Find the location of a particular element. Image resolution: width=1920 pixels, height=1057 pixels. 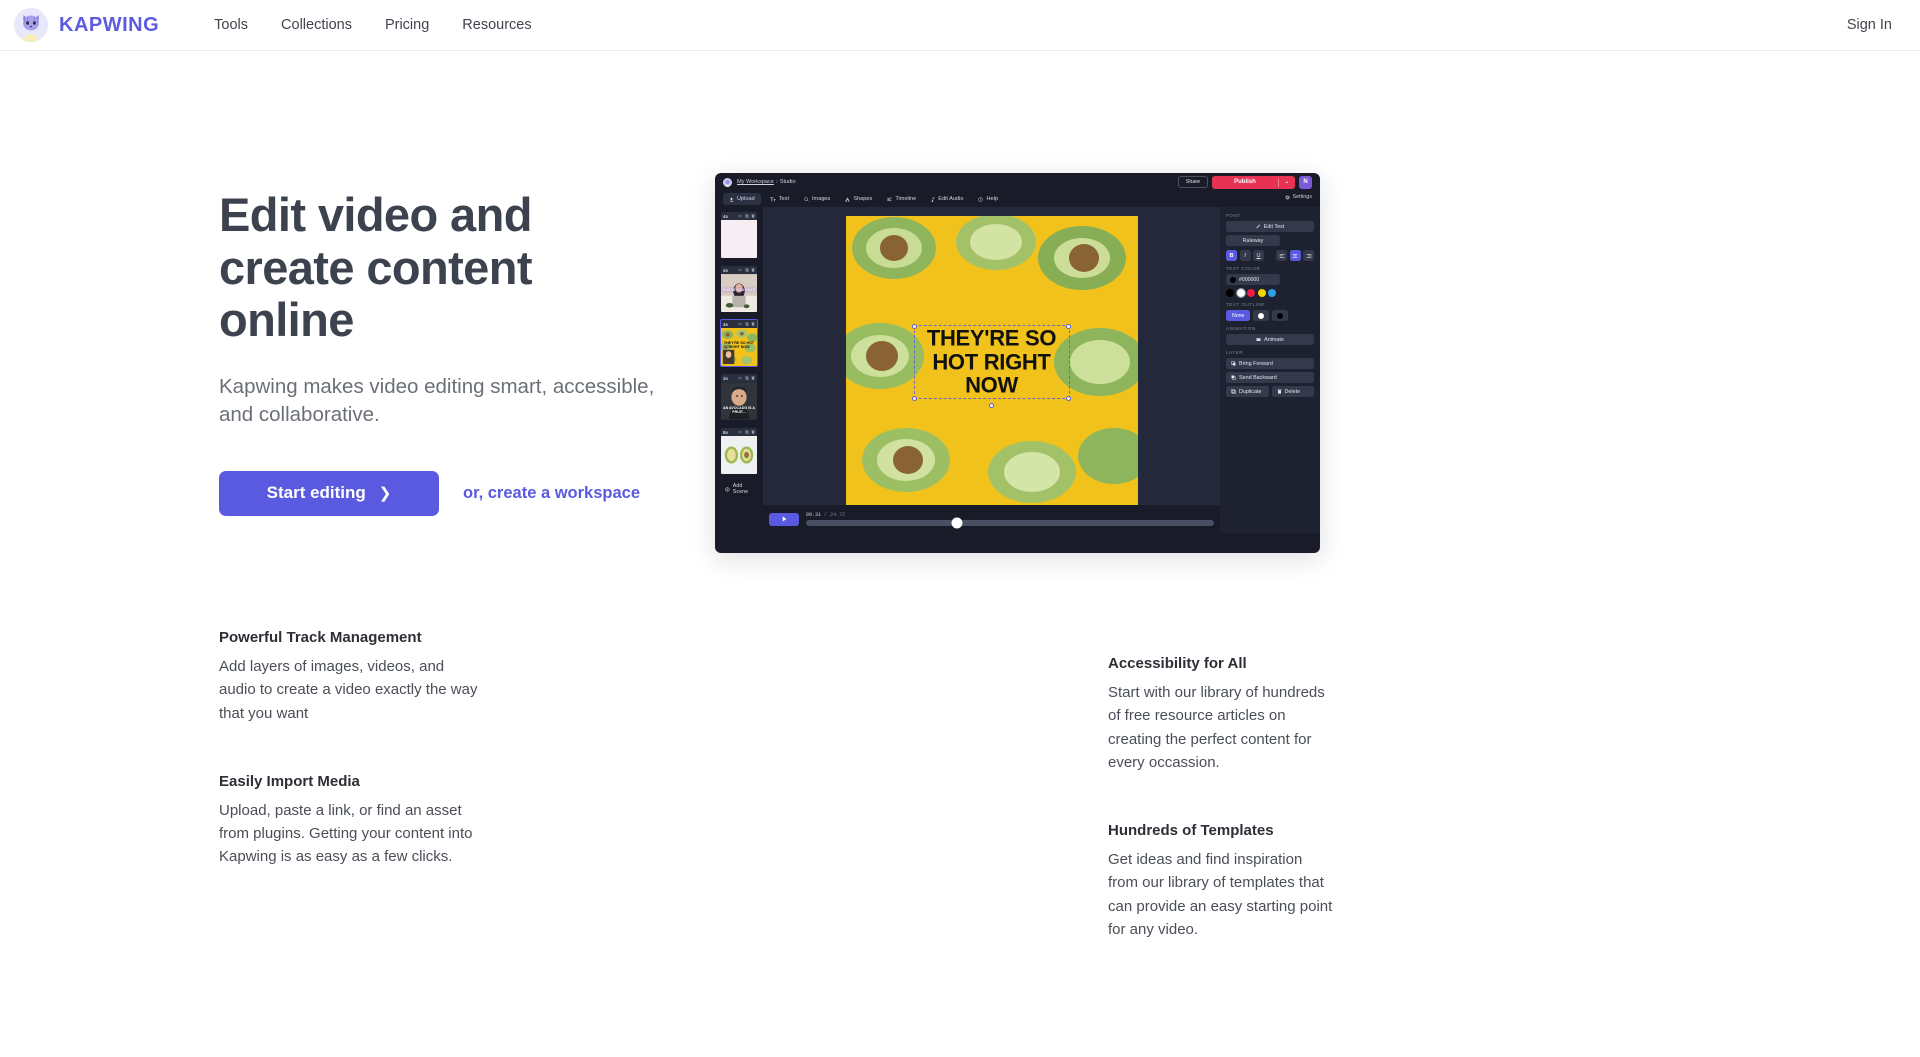

tool-help: ? Help is located at coordinates (988, 199).